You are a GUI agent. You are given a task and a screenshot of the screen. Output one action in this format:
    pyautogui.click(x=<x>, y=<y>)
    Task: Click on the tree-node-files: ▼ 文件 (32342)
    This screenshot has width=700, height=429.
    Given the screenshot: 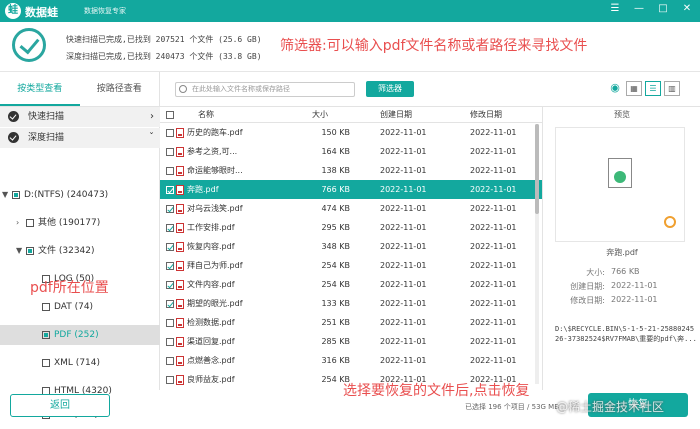 What is the action you would take?
    pyautogui.click(x=55, y=251)
    